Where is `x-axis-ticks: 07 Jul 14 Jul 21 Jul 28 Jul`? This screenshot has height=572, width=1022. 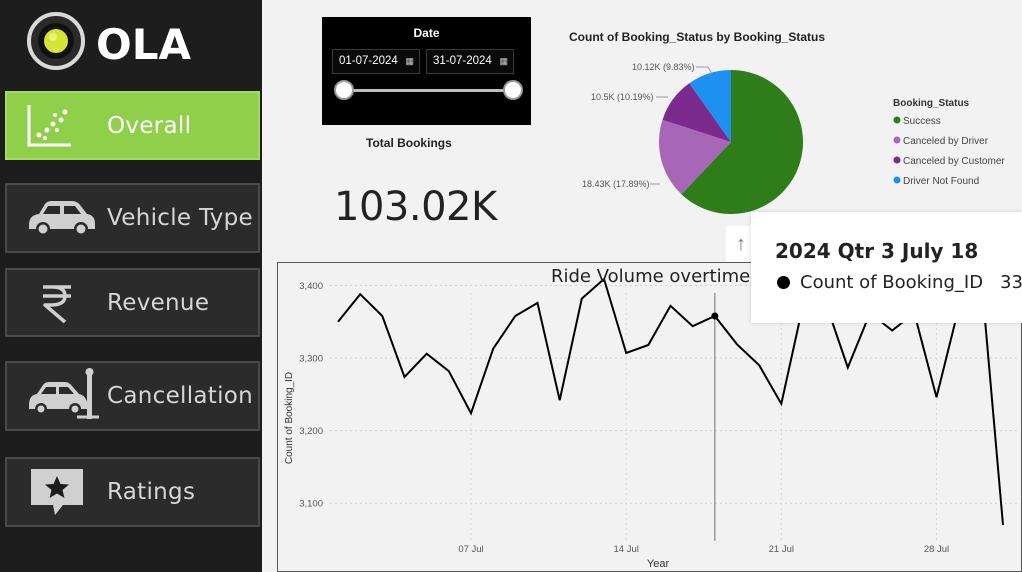 x-axis-ticks: 07 Jul 14 Jul 21 Jul 28 Jul is located at coordinates (703, 549).